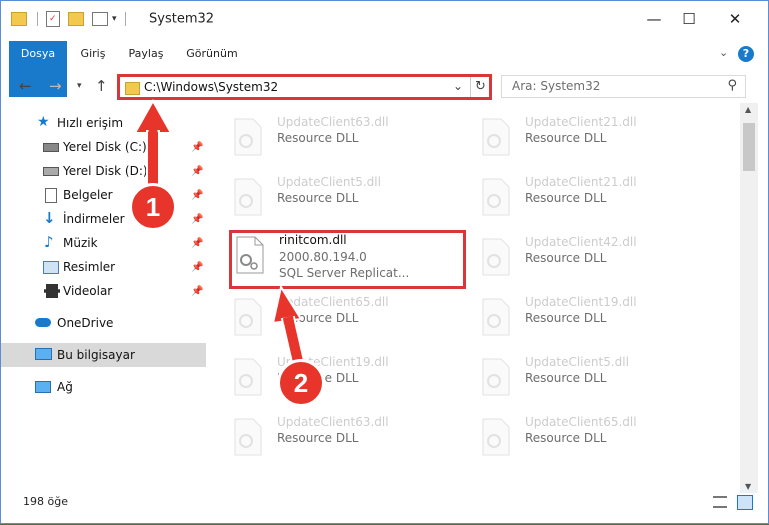 This screenshot has height=525, width=769. What do you see at coordinates (51, 267) in the screenshot?
I see `pictures-icon` at bounding box center [51, 267].